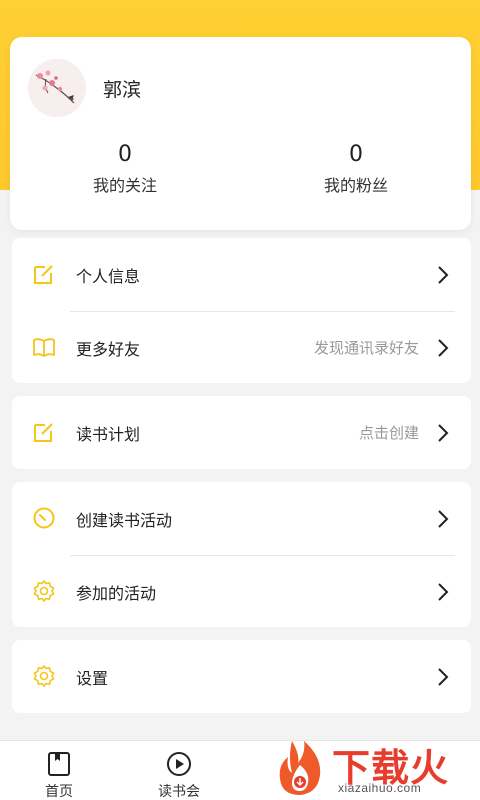  Describe the element at coordinates (372, 767) in the screenshot. I see `watermark: 下载火 xiazaihuo.com` at that location.